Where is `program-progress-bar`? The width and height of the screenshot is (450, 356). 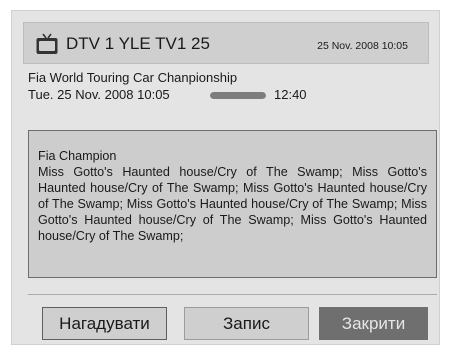
program-progress-bar is located at coordinates (238, 95).